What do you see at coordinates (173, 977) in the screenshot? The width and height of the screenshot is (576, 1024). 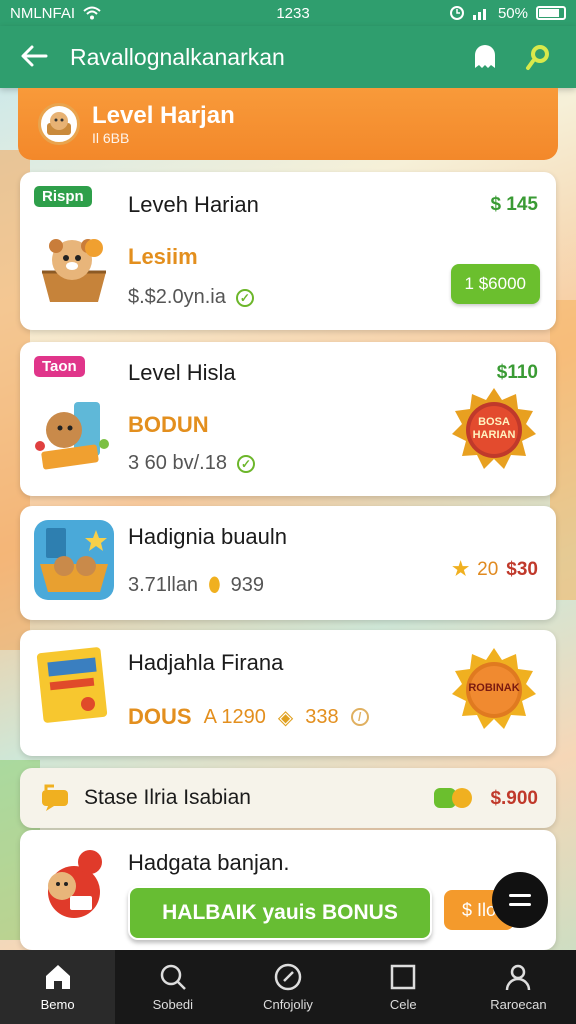 I see `search-icon` at bounding box center [173, 977].